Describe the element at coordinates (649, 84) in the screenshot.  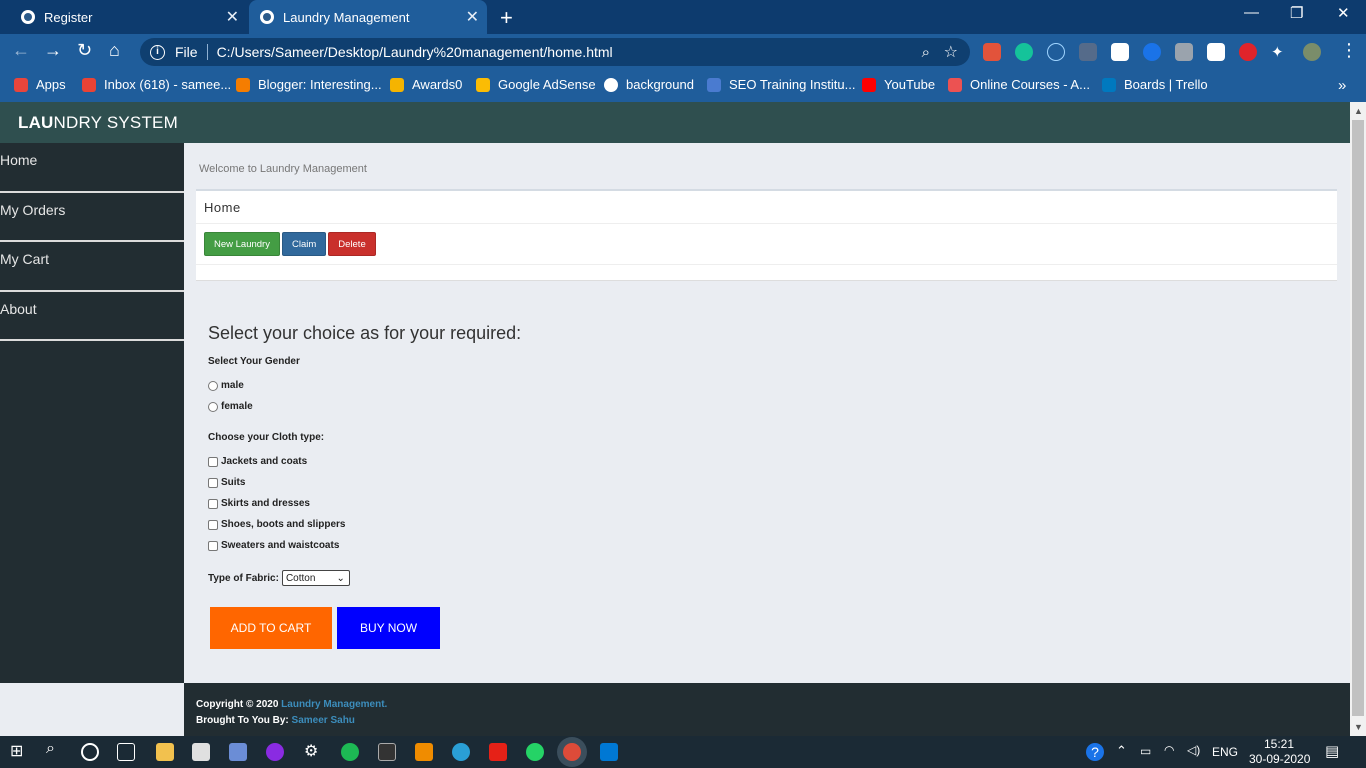
I see `bookmark-background: background` at that location.